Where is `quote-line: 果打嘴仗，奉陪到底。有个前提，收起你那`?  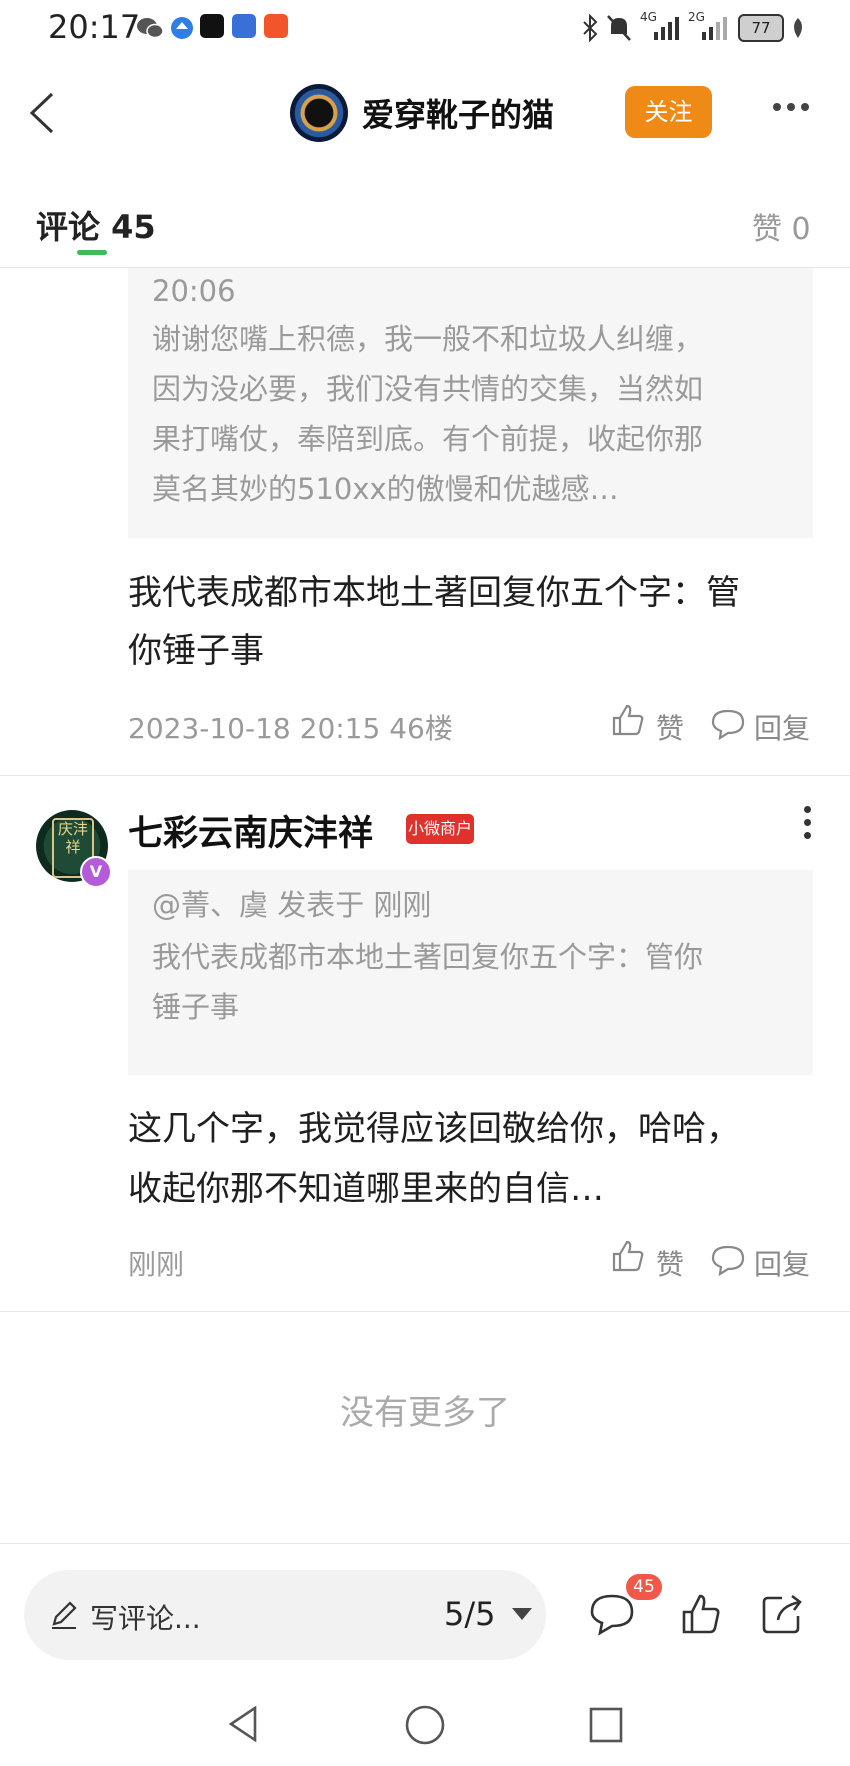 quote-line: 果打嘴仗，奉陪到底。有个前提，收起你那 is located at coordinates (428, 439).